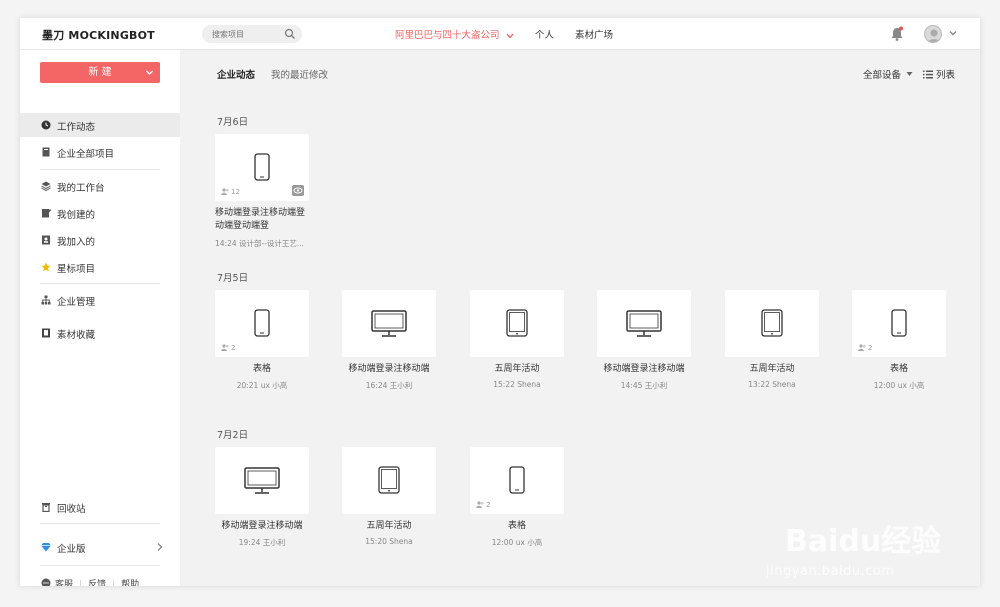  I want to click on project-thumbnail: 12, so click(262, 167).